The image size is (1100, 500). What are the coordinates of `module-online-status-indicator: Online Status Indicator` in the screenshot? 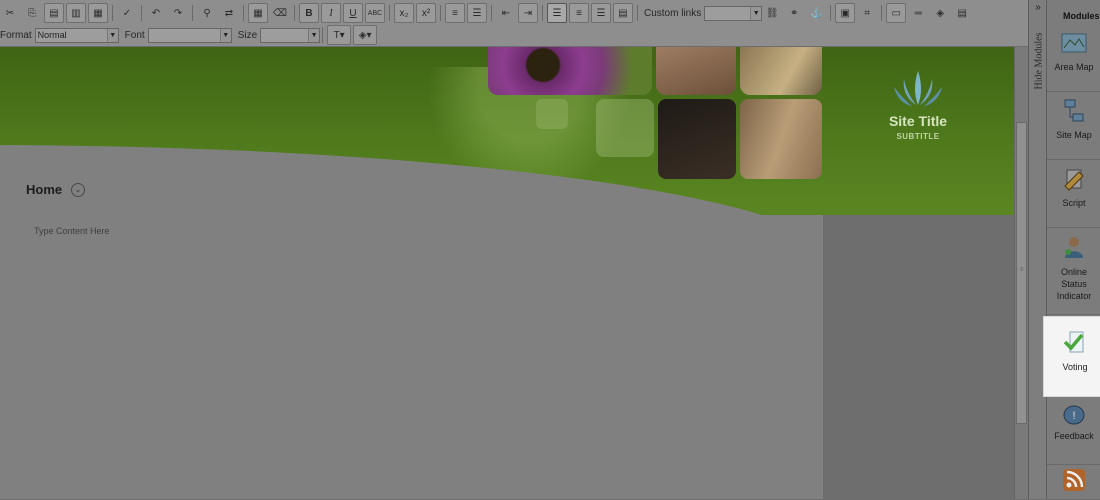 It's located at (1073, 271).